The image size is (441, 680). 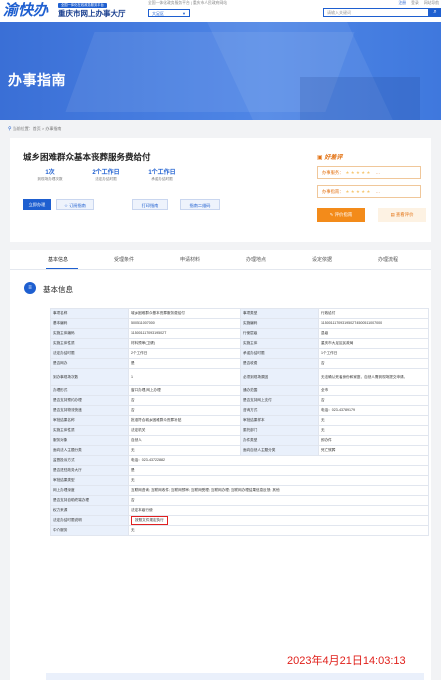 I want to click on field-label: 委托部门, so click(x=279, y=430).